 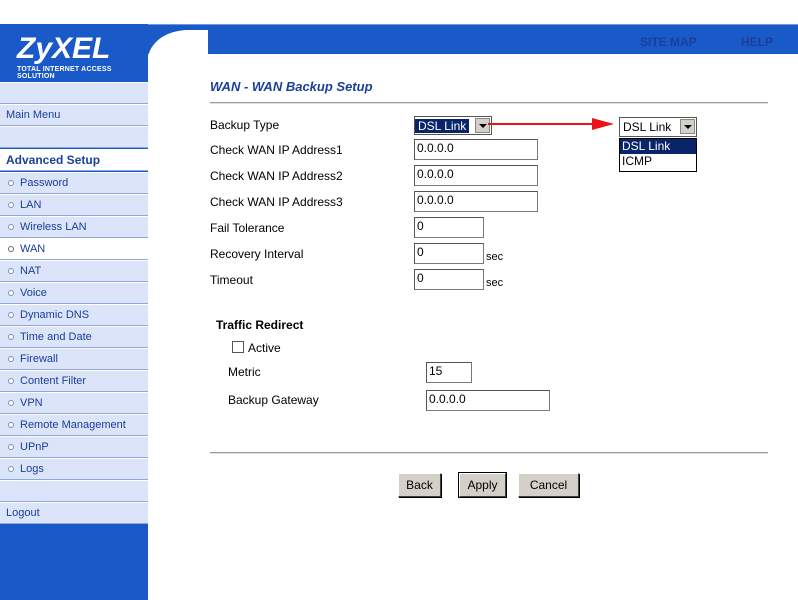 What do you see at coordinates (488, 400) in the screenshot?
I see `backup-gateway-input: 0.0.0.0` at bounding box center [488, 400].